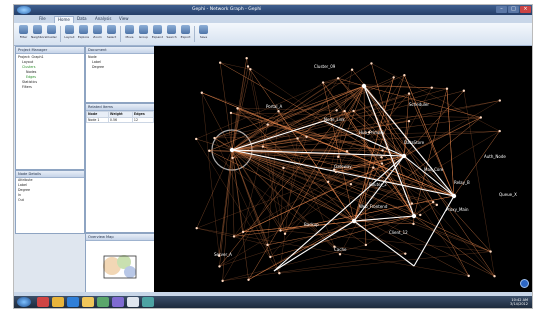 This screenshot has width=542, height=311. I want to click on tab-home: Home, so click(64, 19).